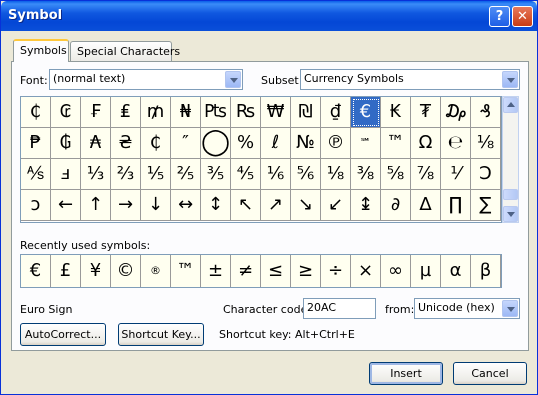 This screenshot has height=395, width=538. I want to click on subset-select: Currency Symbols, so click(410, 79).